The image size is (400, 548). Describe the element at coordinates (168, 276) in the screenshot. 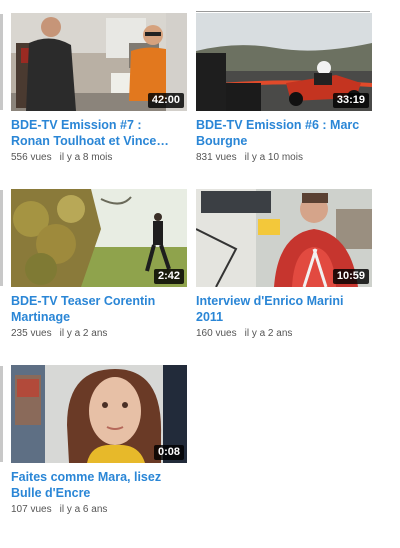

I see `video-duration: 2:42` at that location.